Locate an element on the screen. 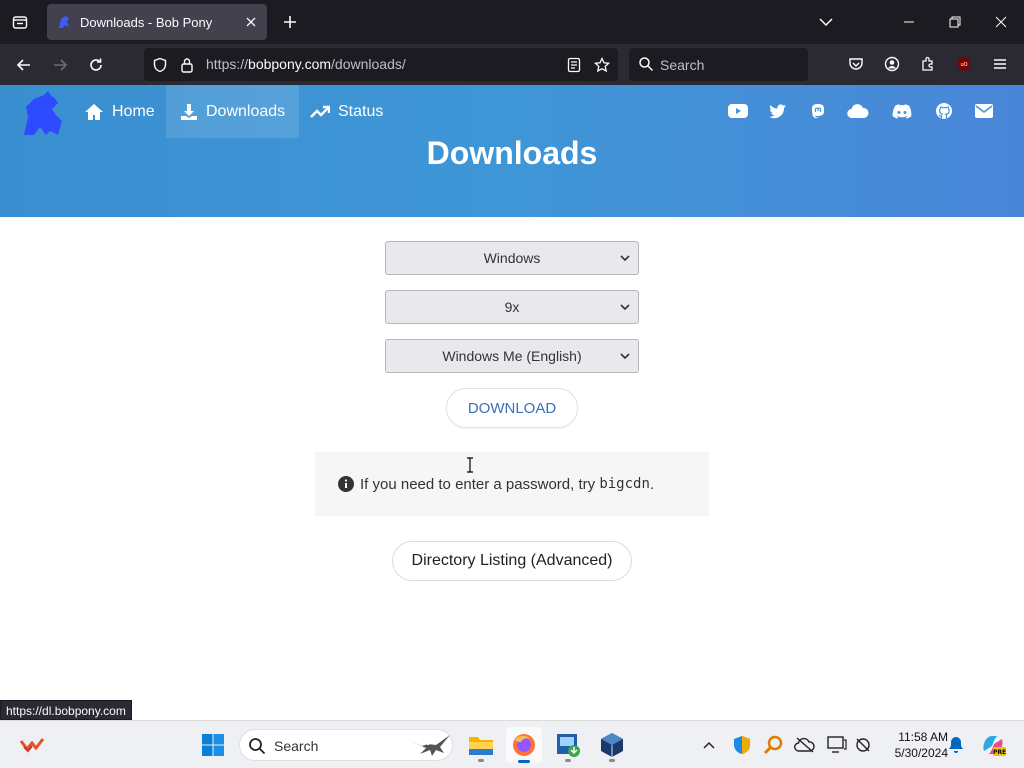 This screenshot has height=768, width=1024. address-bar: https://bobpony.com/downloads/ is located at coordinates (381, 64).